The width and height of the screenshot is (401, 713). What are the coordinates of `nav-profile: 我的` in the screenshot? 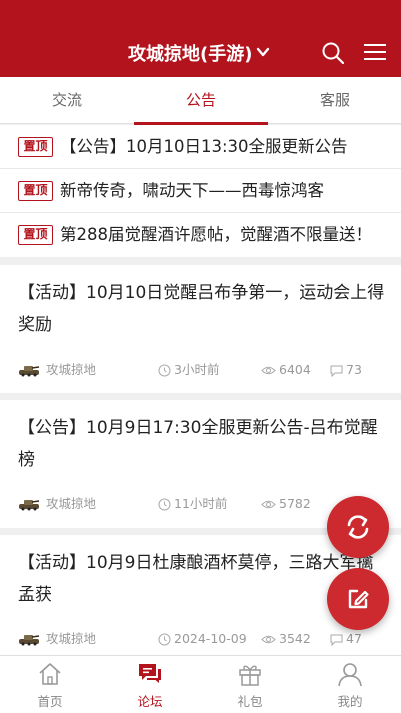 It's located at (350, 684).